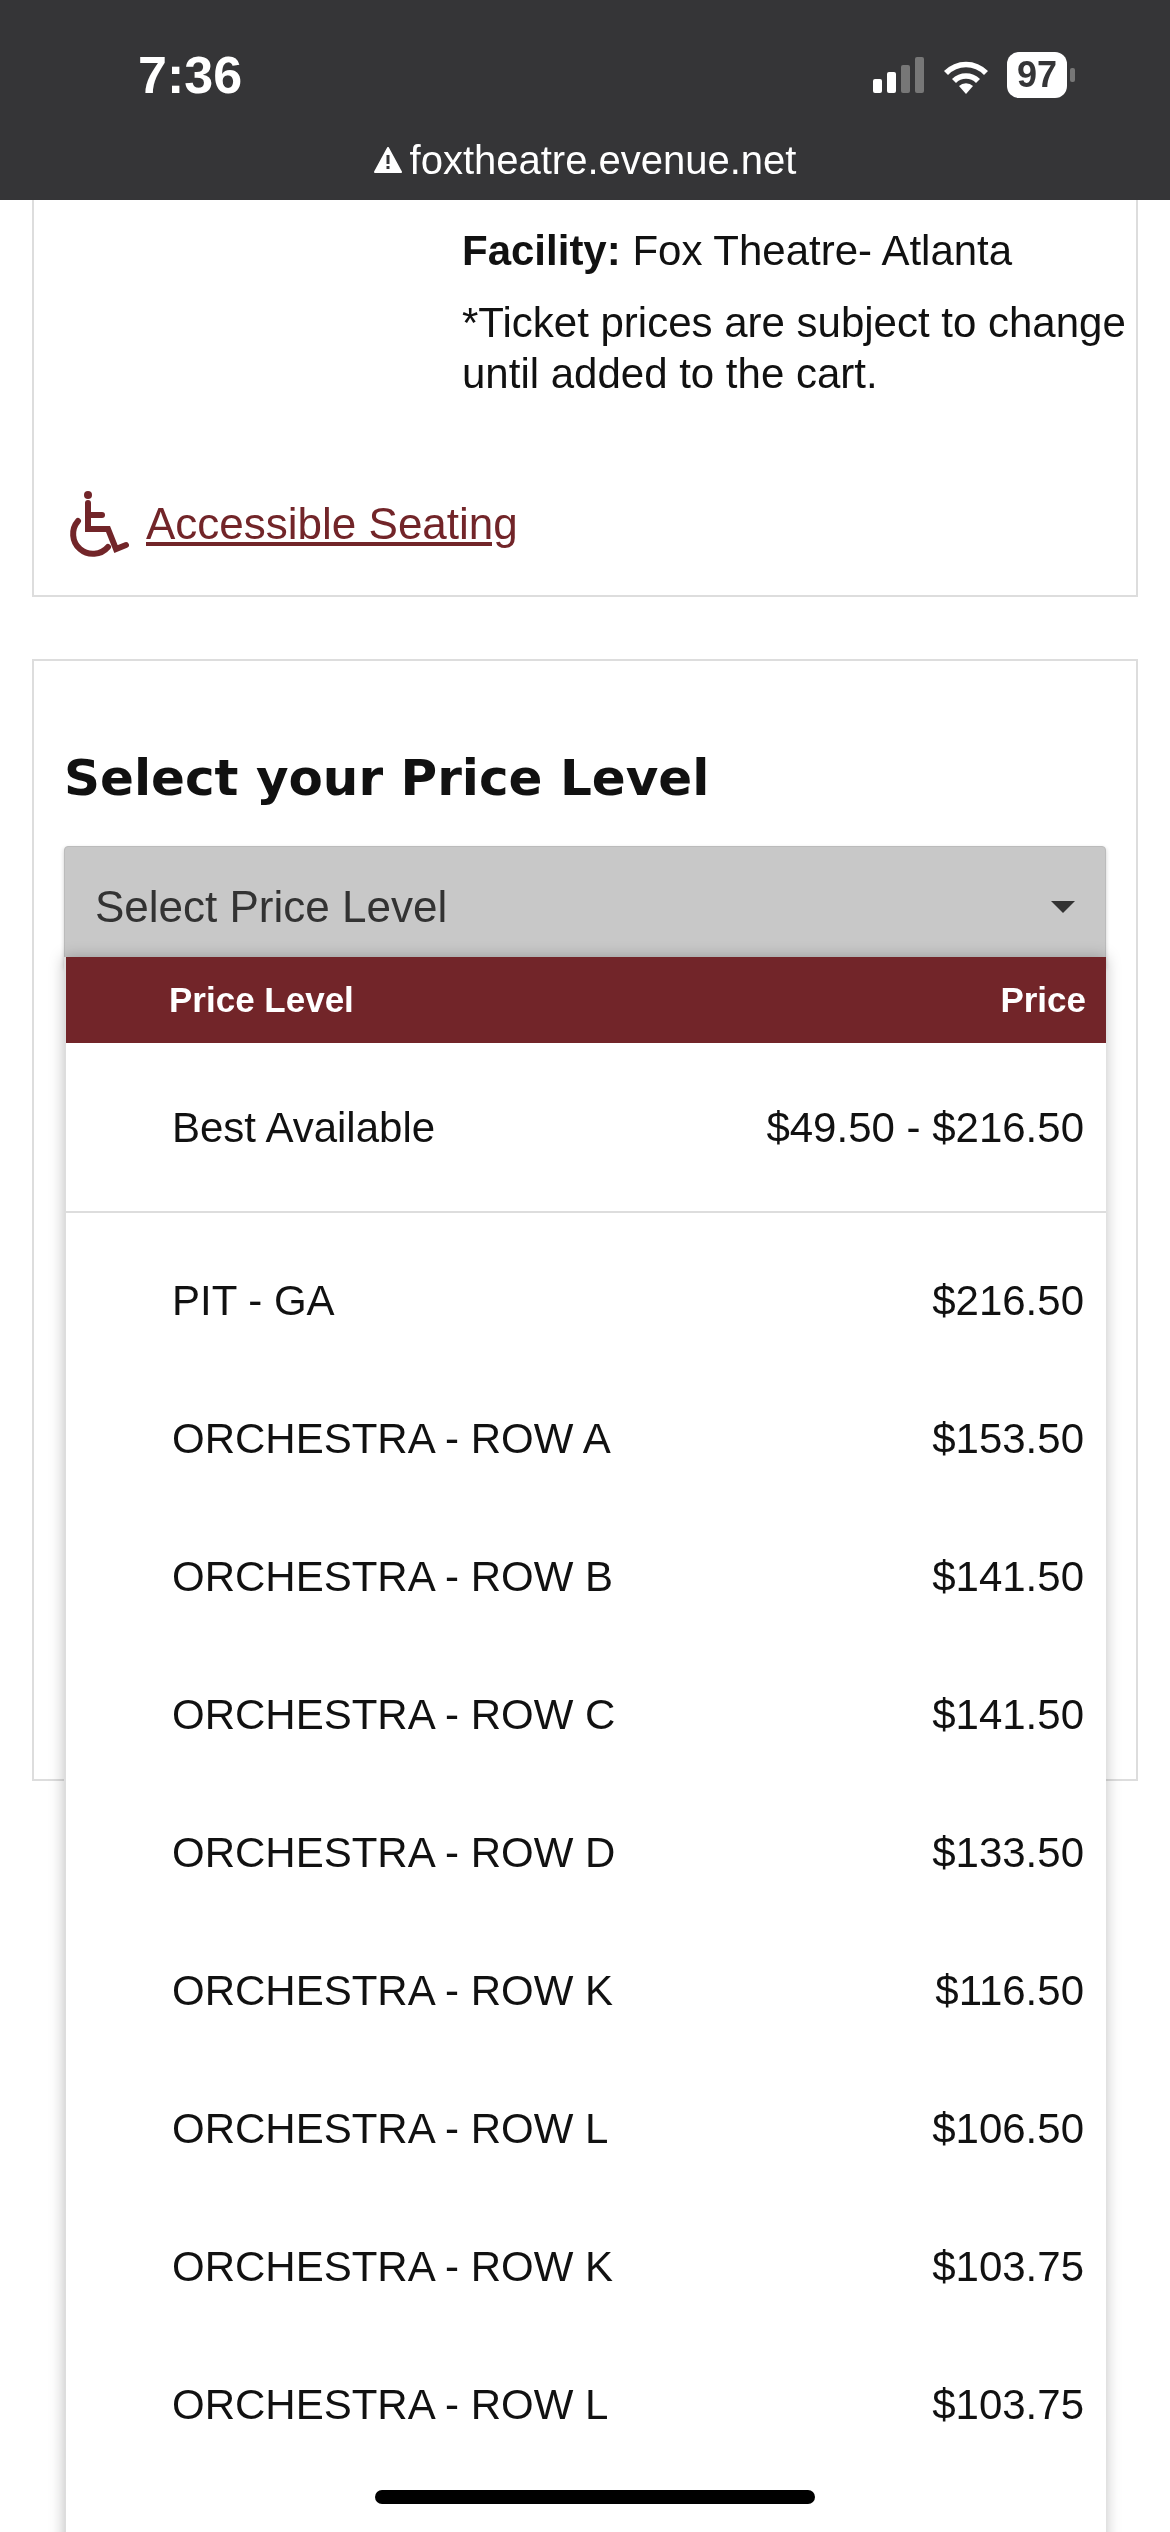  What do you see at coordinates (586, 1300) in the screenshot?
I see `price-option: PIT - GA $216.50` at bounding box center [586, 1300].